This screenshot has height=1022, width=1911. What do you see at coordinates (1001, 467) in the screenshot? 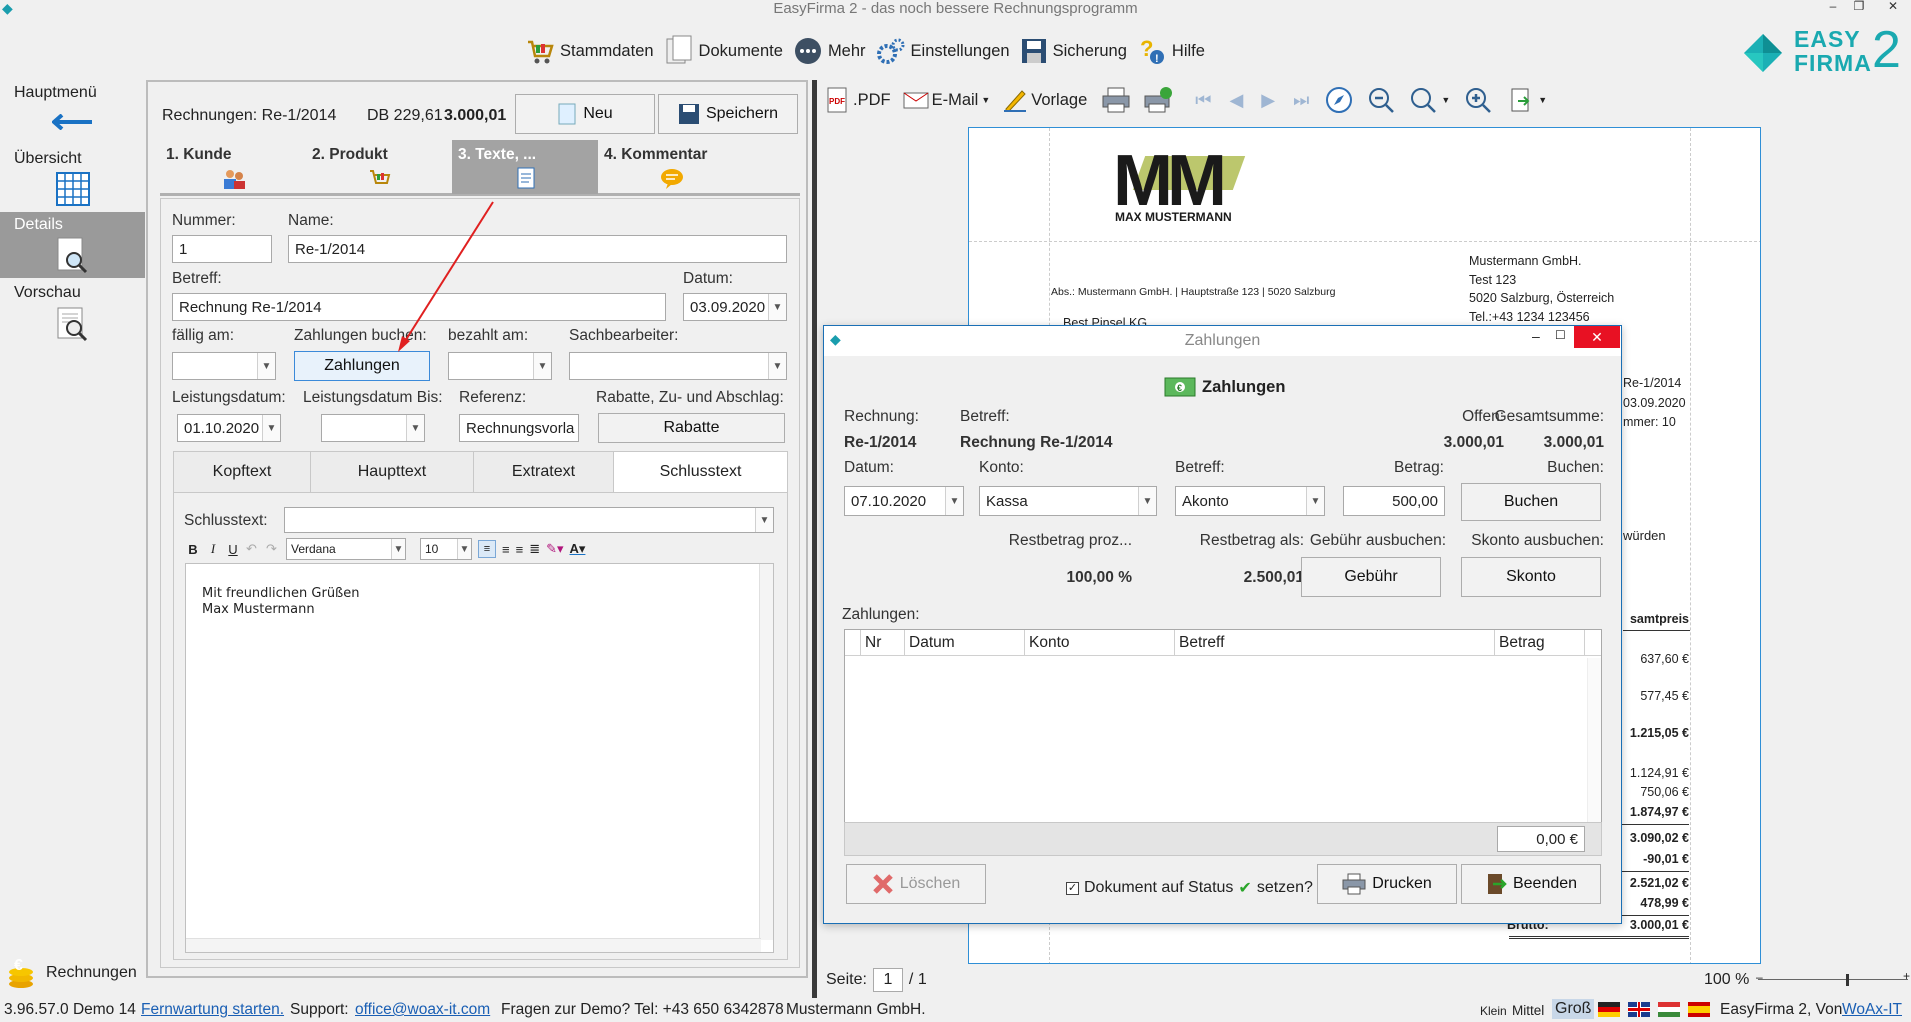
I see `konto-label: Konto:` at bounding box center [1001, 467].